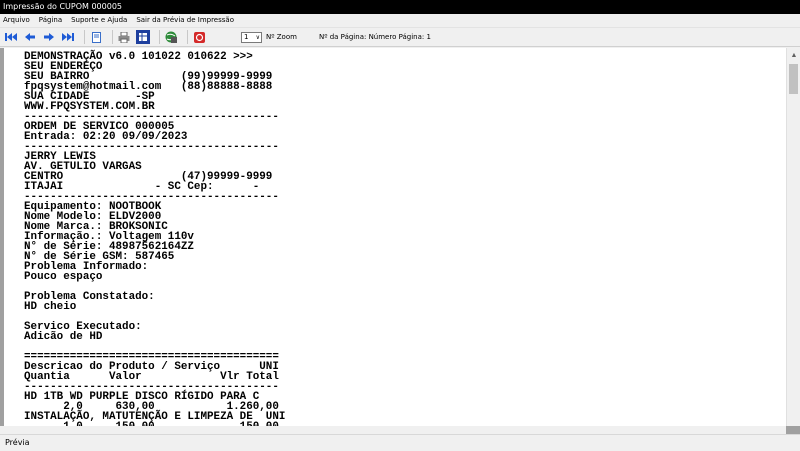  I want to click on previous-page-icon, so click(30, 37).